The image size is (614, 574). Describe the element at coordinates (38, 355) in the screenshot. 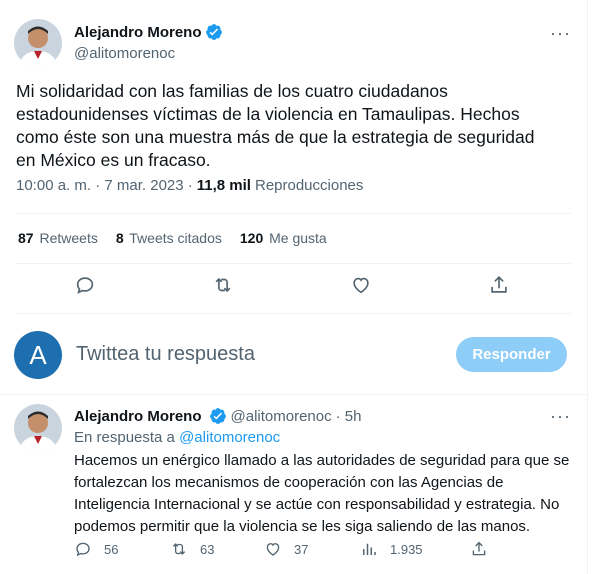

I see `composer-avatar: A` at that location.